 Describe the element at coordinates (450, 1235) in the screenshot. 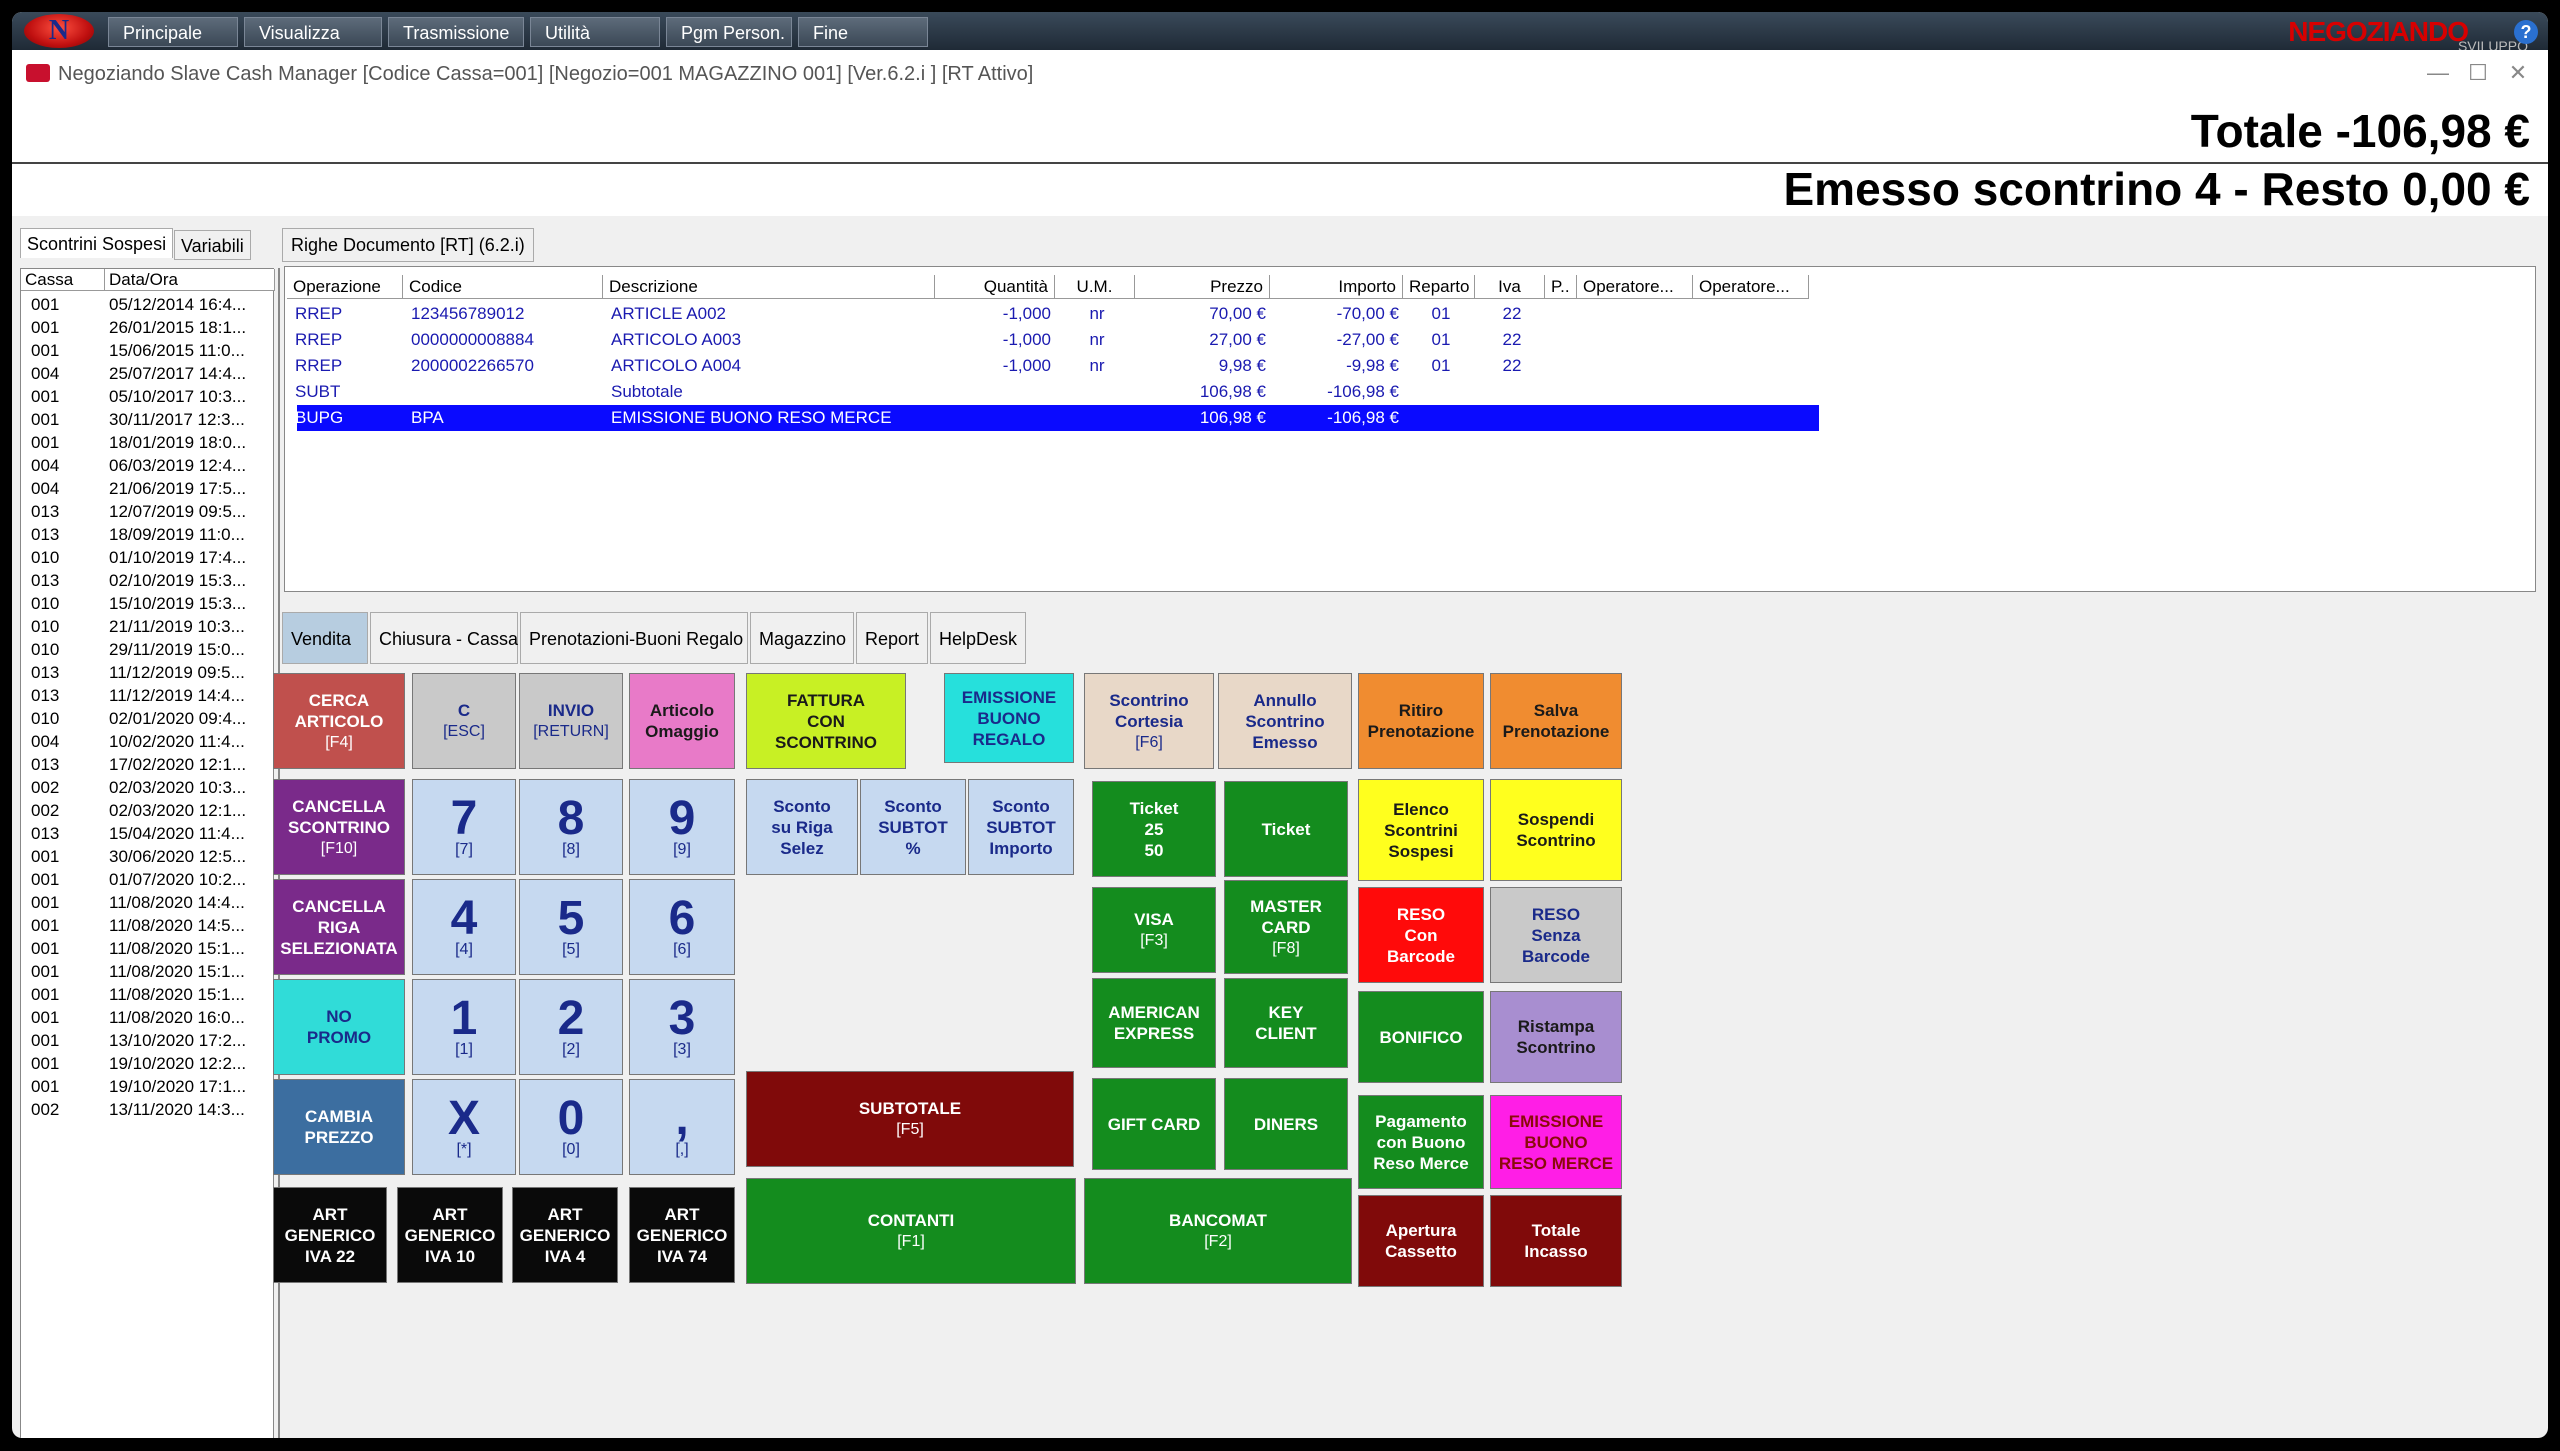

I see `art10-button: ART GENERICO IVA 10` at that location.